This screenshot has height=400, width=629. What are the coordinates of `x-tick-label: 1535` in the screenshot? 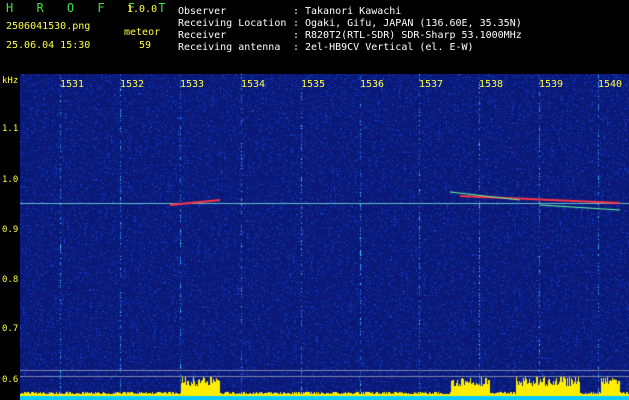 It's located at (313, 84).